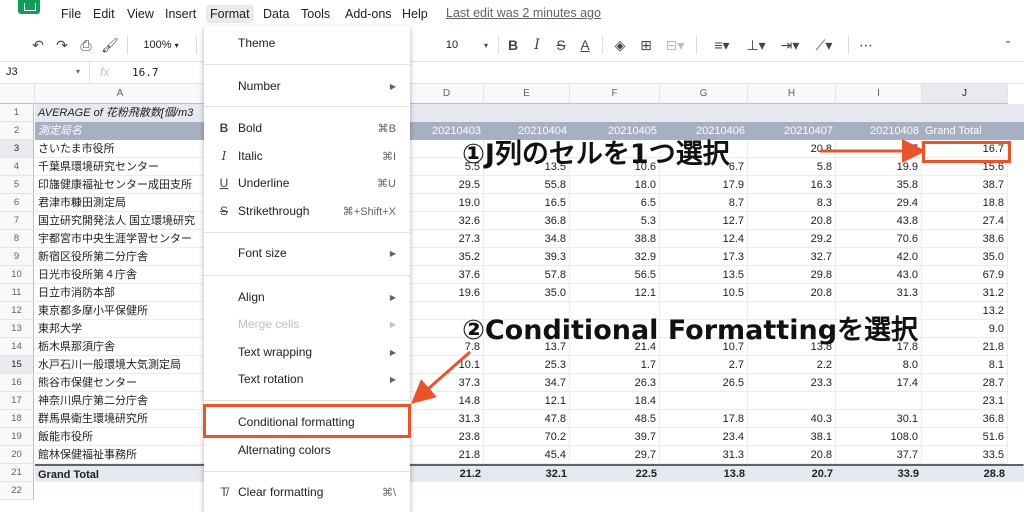 The width and height of the screenshot is (1024, 512). Describe the element at coordinates (965, 203) in the screenshot. I see `grand-total-value-cell: 18.8` at that location.